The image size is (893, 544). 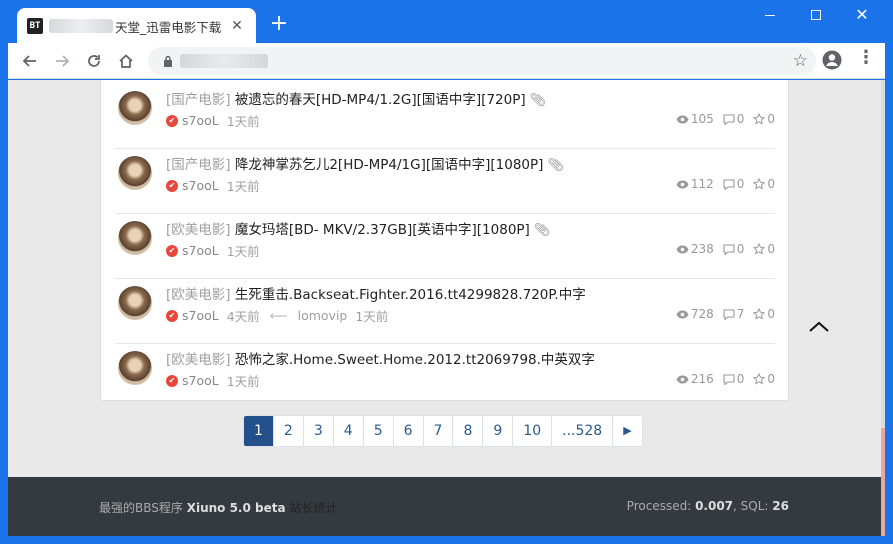 I want to click on address-bar: ☆, so click(x=482, y=61).